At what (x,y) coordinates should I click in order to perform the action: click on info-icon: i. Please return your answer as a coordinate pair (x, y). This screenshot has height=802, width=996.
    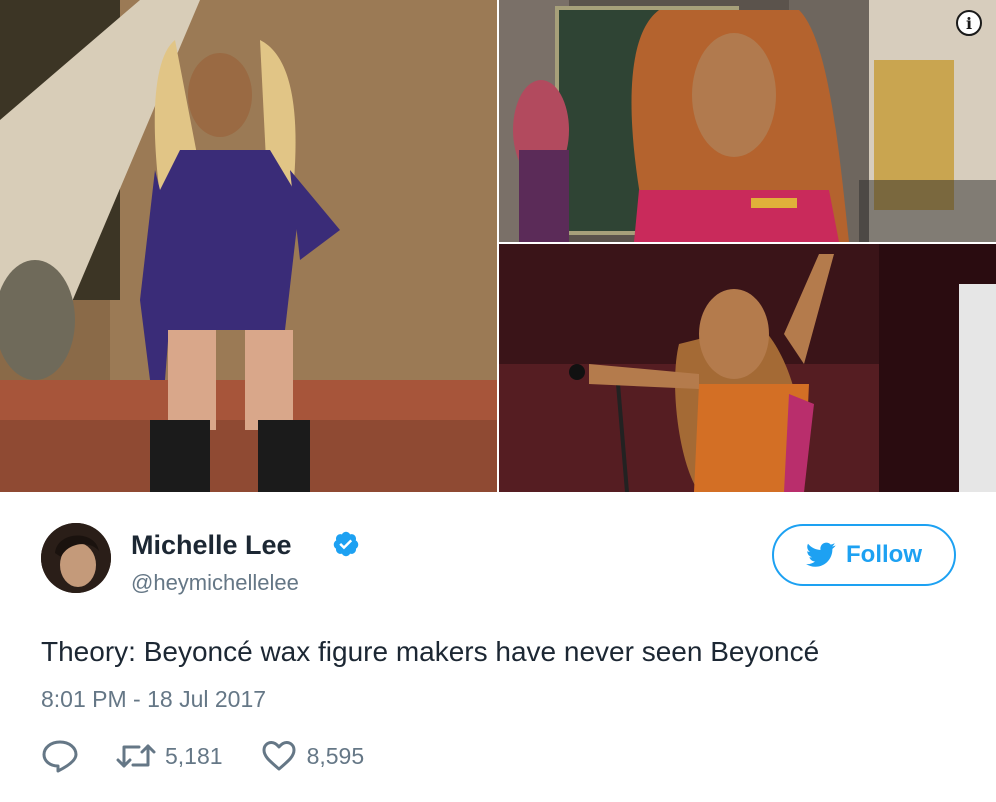
    Looking at the image, I should click on (969, 23).